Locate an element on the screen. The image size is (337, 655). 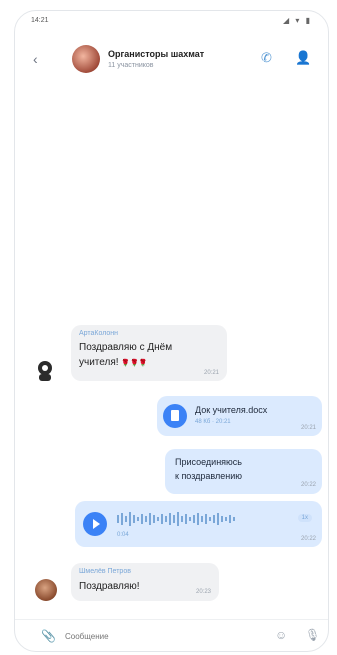
speed-button: 1x is located at coordinates (304, 518).